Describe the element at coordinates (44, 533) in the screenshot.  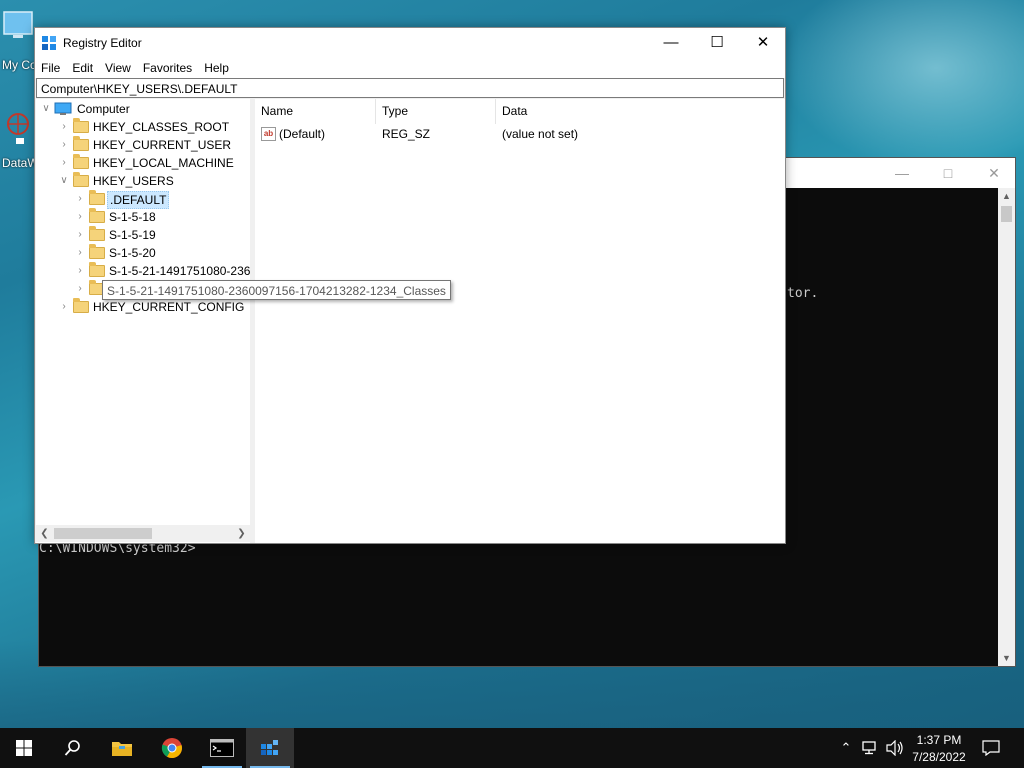
I see `scroll-left-arrow-icon: ❮` at that location.